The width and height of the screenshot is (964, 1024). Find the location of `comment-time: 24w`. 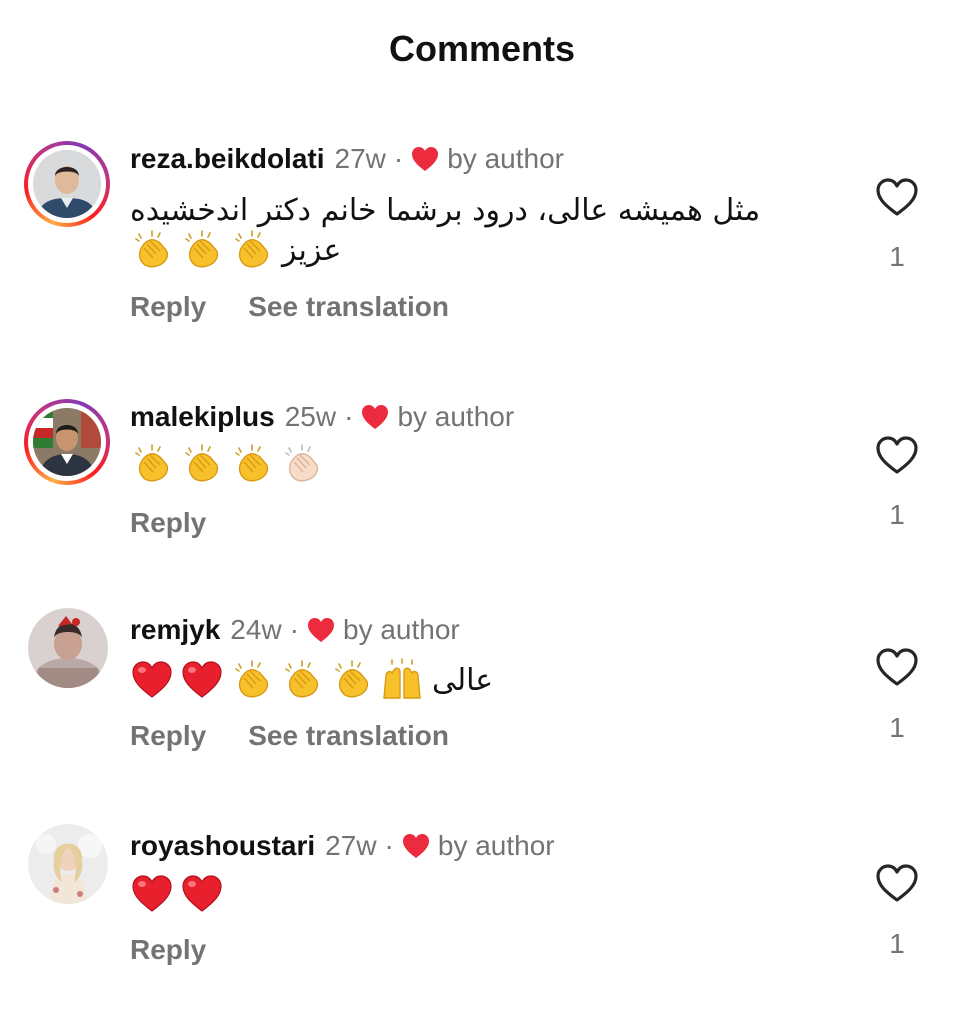

comment-time: 24w is located at coordinates (256, 629).